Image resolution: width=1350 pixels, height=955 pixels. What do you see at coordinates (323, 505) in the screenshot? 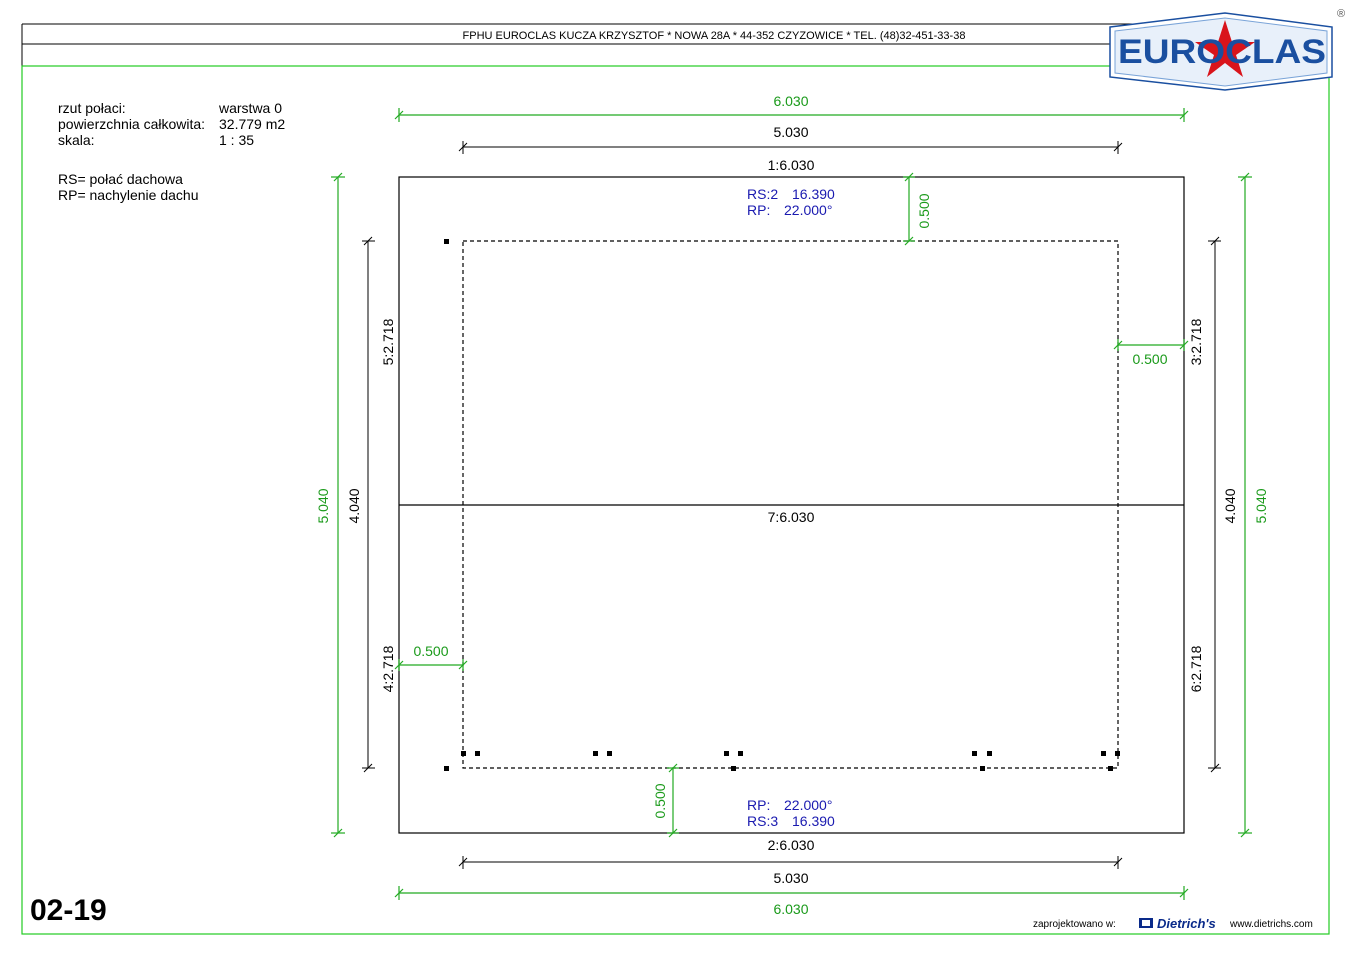
I see `dim-left-outer: 5.040` at bounding box center [323, 505].